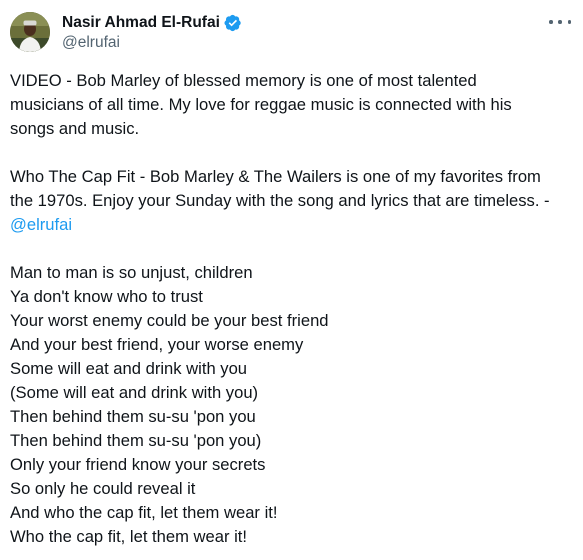 The width and height of the screenshot is (583, 560). I want to click on lyric-line: (Some will eat and drink with you), so click(134, 392).